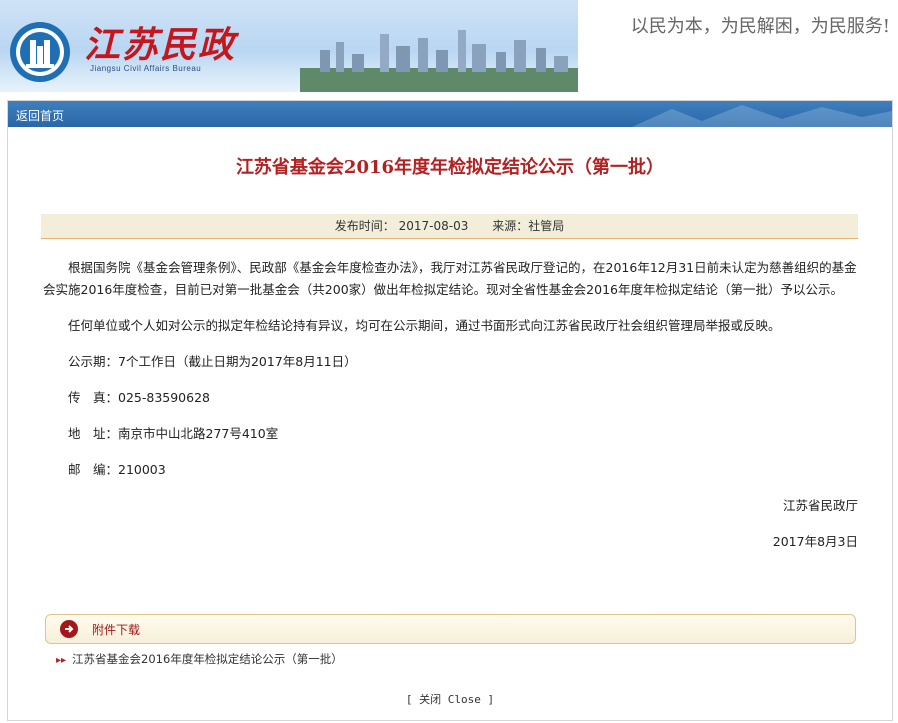  What do you see at coordinates (450, 114) in the screenshot?
I see `top-bar: 返回首页` at bounding box center [450, 114].